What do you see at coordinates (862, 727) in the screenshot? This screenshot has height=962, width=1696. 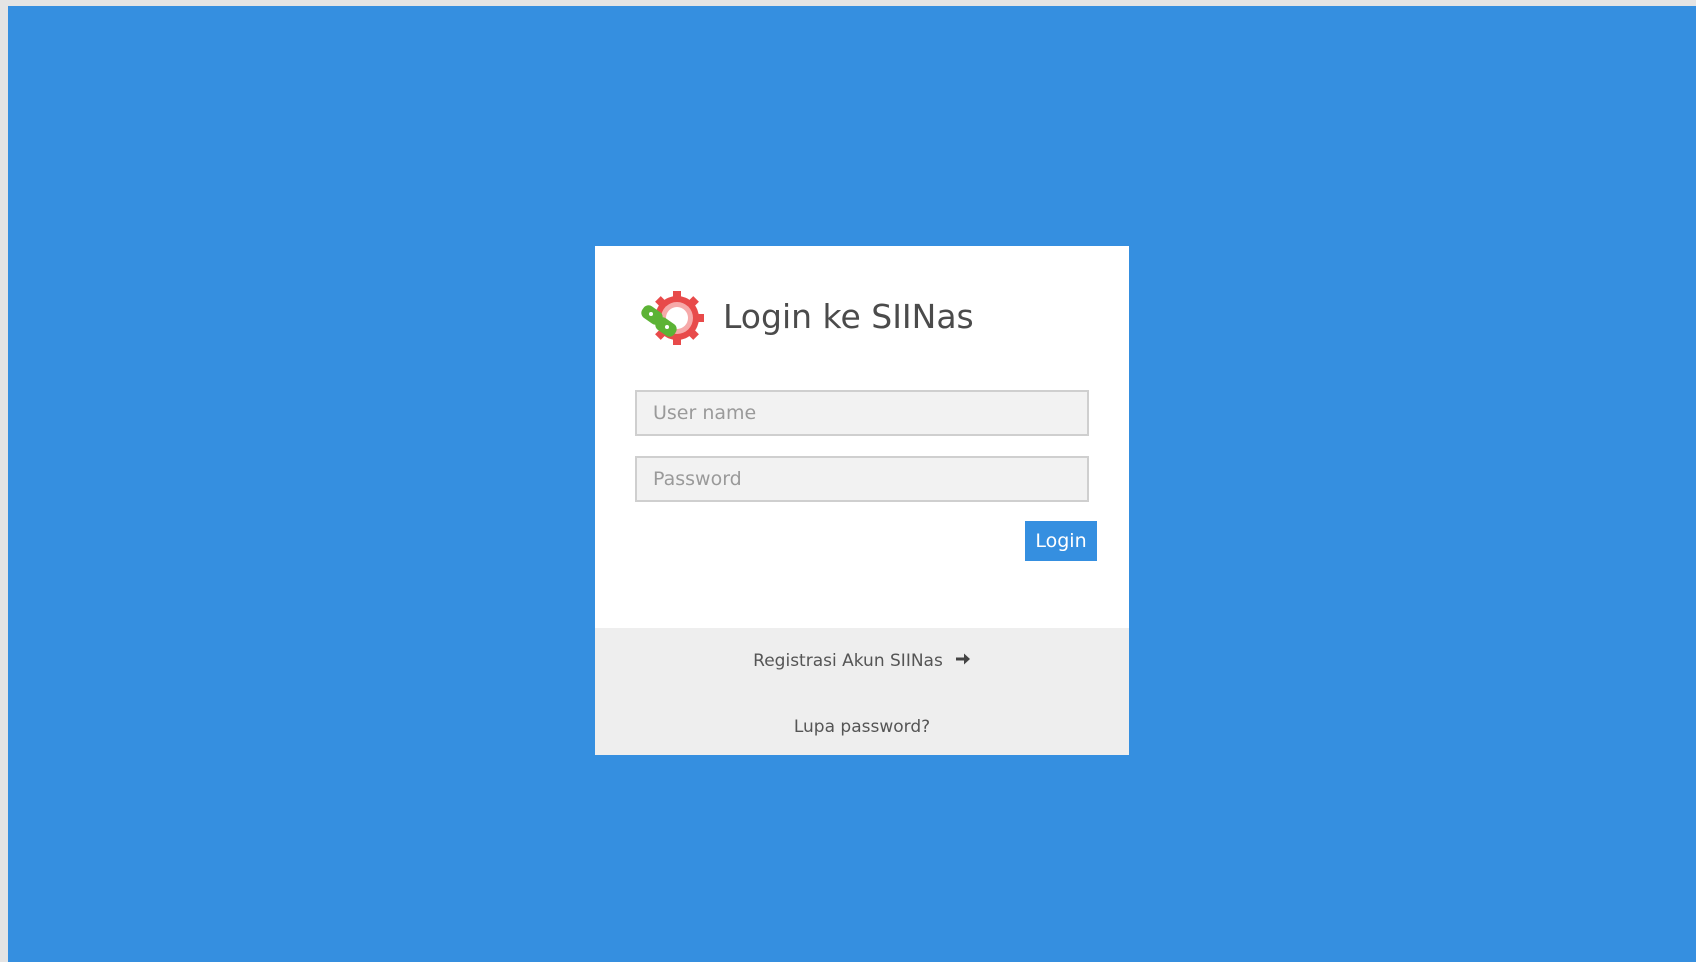 I see `forgot-password-link: Lupa password?` at bounding box center [862, 727].